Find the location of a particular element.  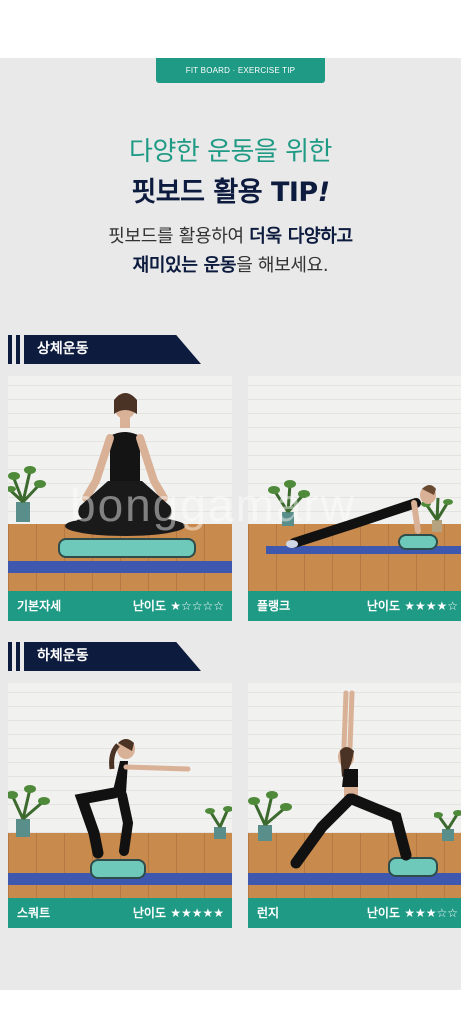

exercise-card-squat: 스쿼트 난이도 ★★★★★ is located at coordinates (120, 805).